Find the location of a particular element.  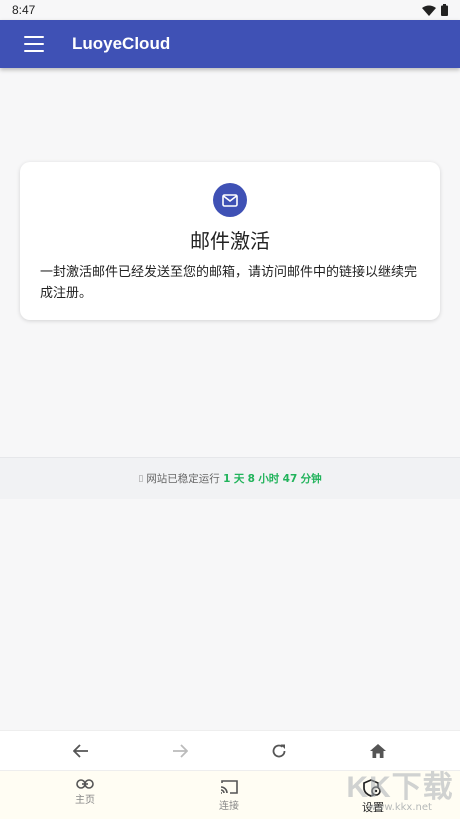

tab-connect-label: 连接 is located at coordinates (229, 806).